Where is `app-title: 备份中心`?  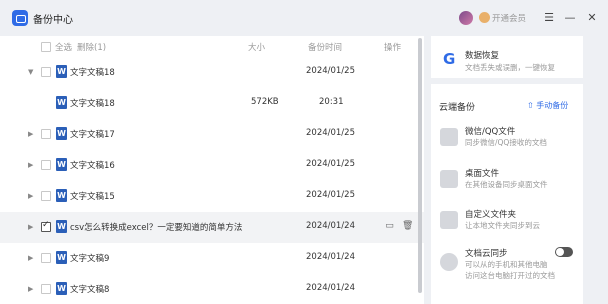 app-title: 备份中心 is located at coordinates (53, 20).